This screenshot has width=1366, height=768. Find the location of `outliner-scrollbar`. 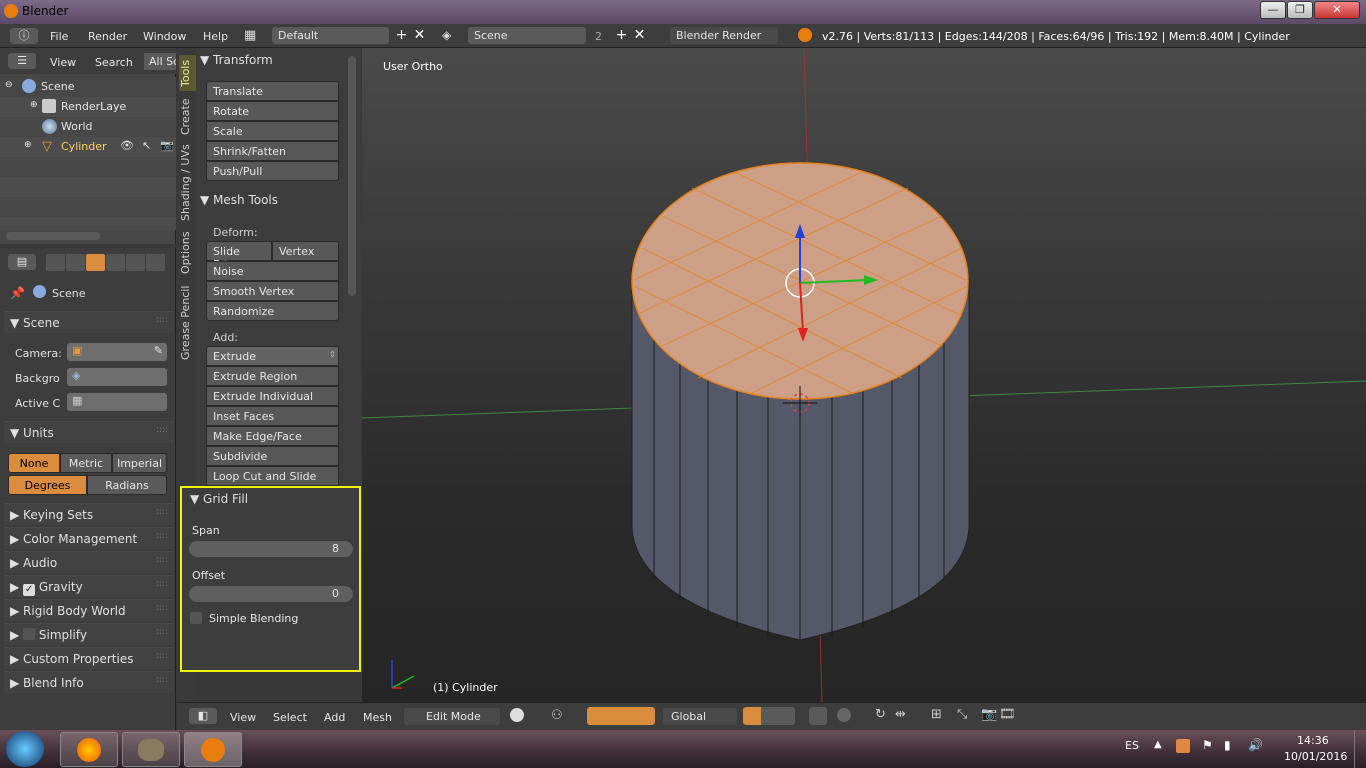

outliner-scrollbar is located at coordinates (53, 236).